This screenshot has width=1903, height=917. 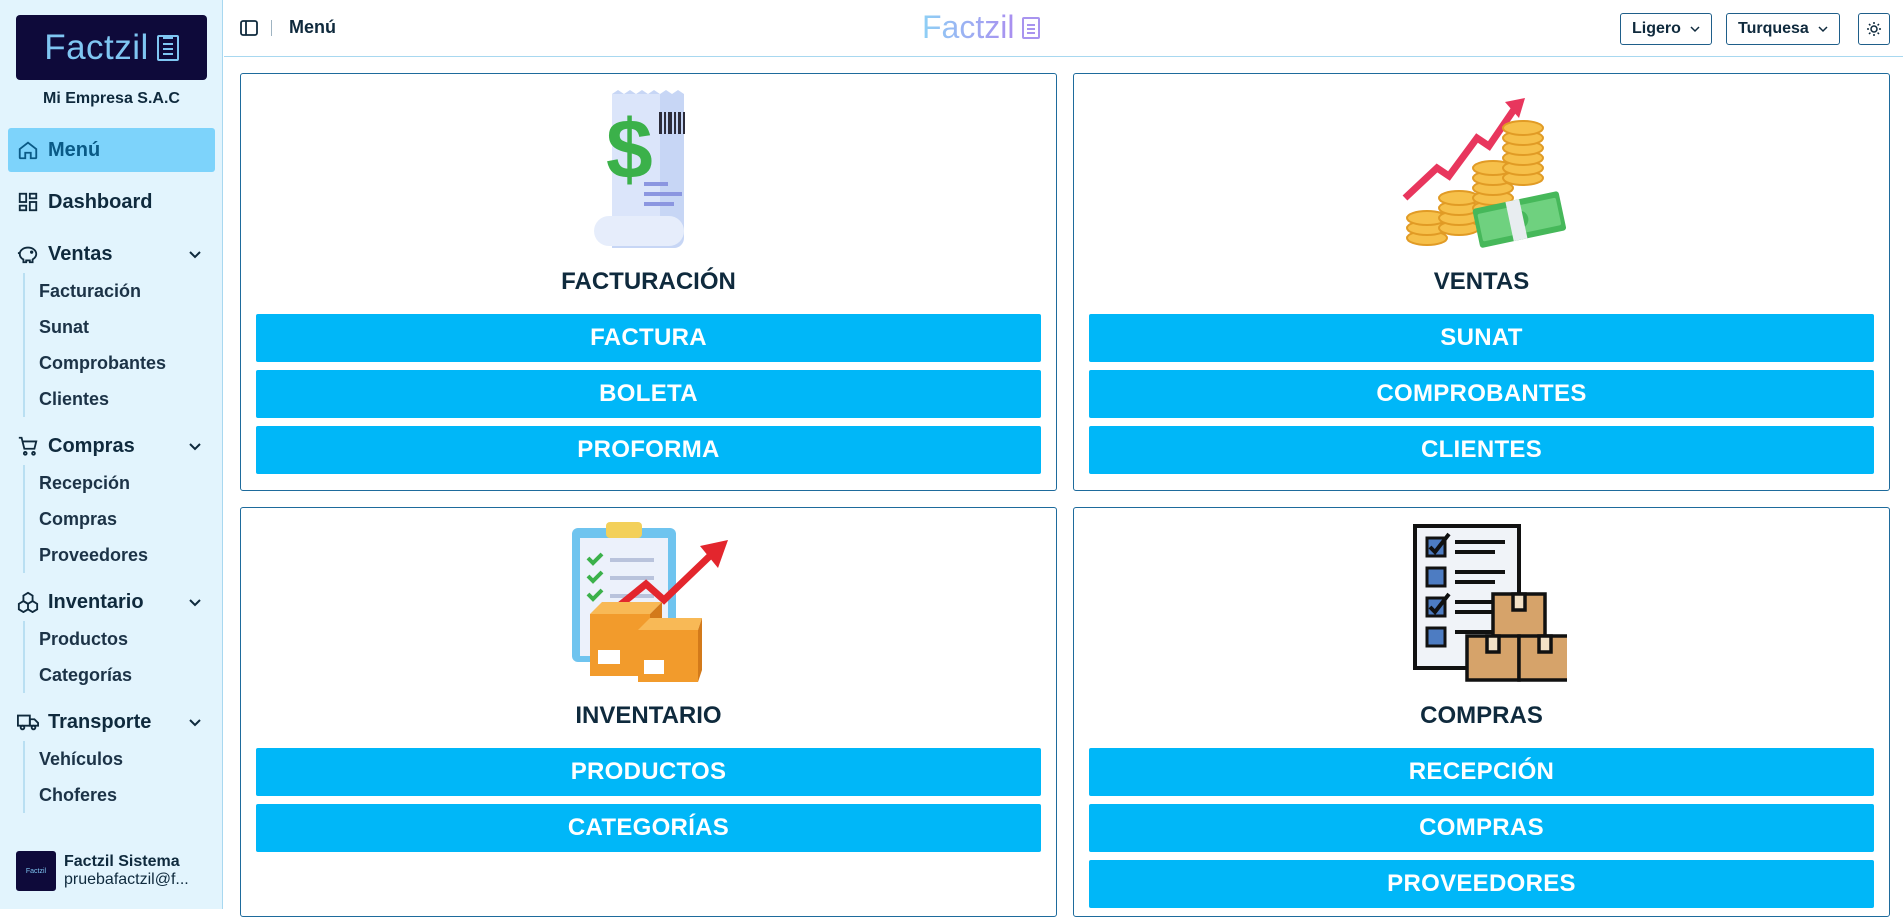 What do you see at coordinates (1481, 338) in the screenshot?
I see `sunat-button: SUNAT` at bounding box center [1481, 338].